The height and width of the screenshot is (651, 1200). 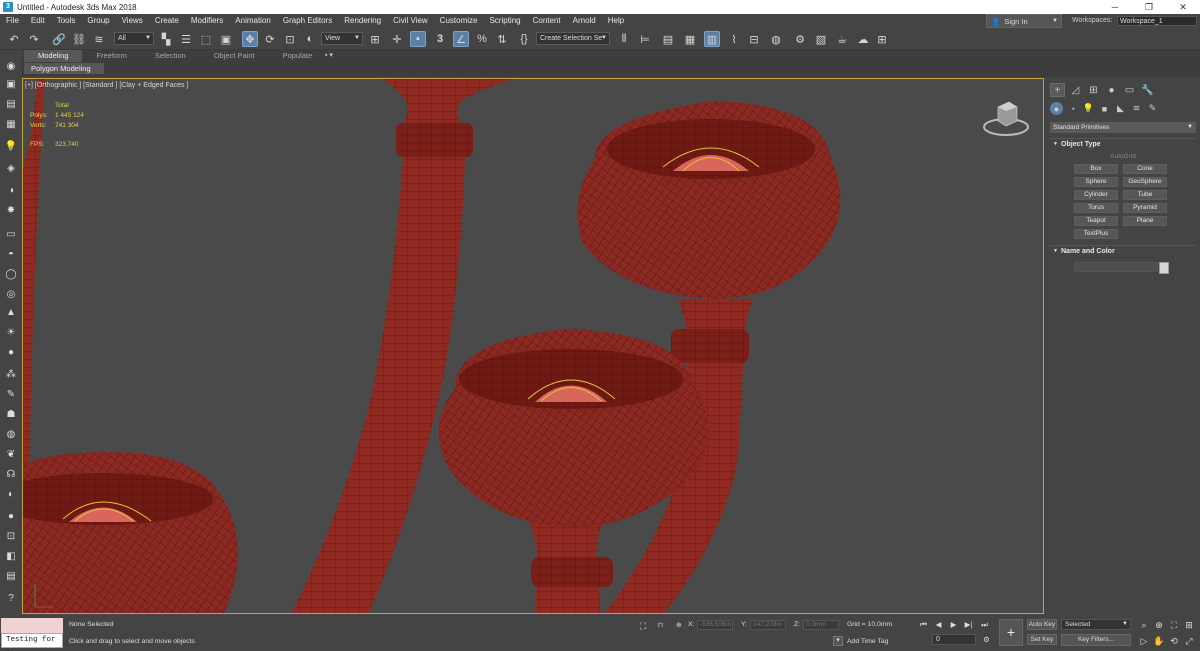 What do you see at coordinates (11, 454) in the screenshot?
I see `plant-icon: ❦` at bounding box center [11, 454].